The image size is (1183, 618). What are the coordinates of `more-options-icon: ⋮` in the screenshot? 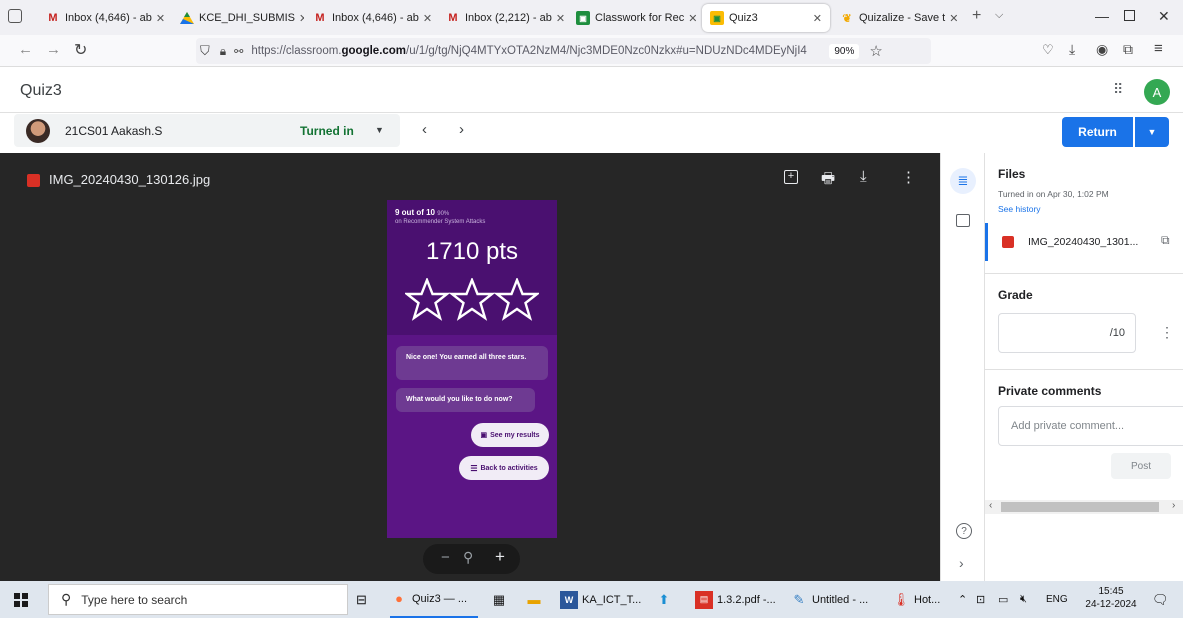 It's located at (908, 177).